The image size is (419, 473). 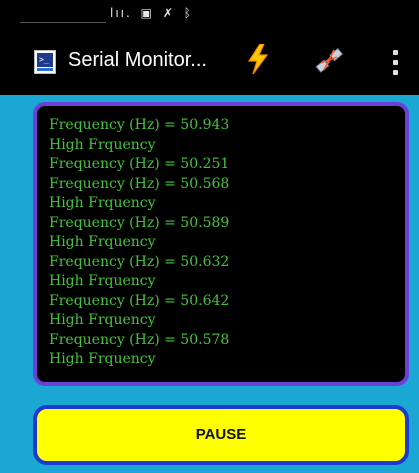 What do you see at coordinates (221, 435) in the screenshot?
I see `pause-button: PAUSE` at bounding box center [221, 435].